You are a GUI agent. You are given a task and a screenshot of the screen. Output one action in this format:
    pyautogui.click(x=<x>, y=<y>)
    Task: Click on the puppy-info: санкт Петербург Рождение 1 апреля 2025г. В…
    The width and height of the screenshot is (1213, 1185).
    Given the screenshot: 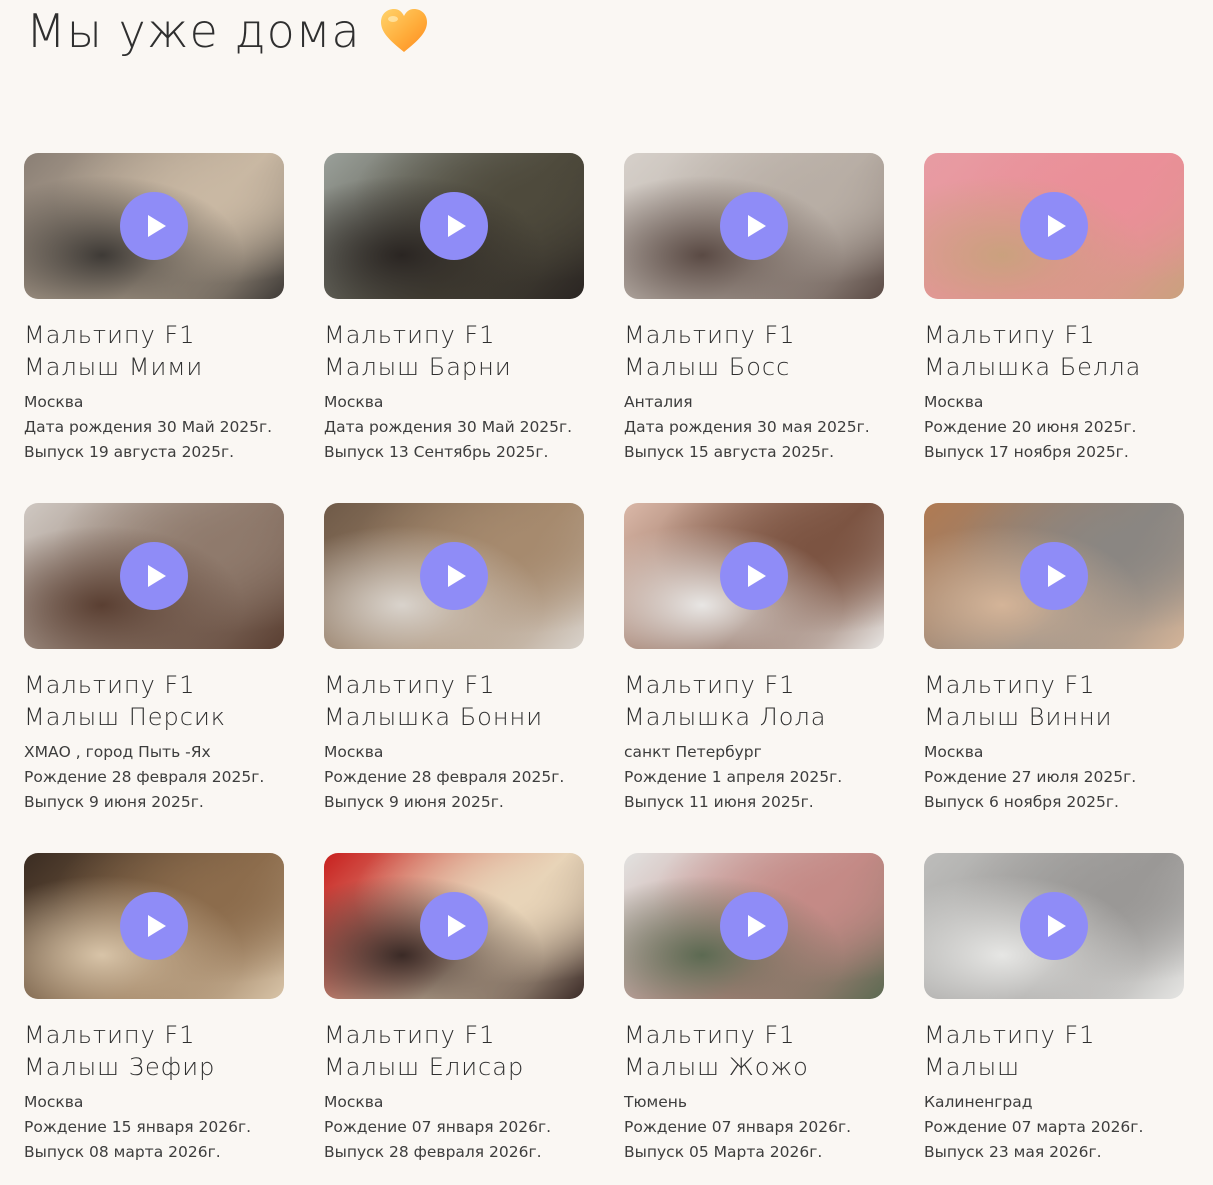 What is the action you would take?
    pyautogui.click(x=754, y=777)
    